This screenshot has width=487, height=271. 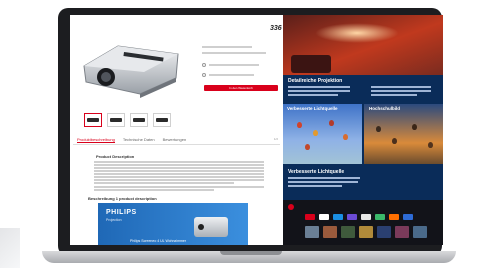 I want to click on tab-description: Produktbeschreibung, so click(x=96, y=140).